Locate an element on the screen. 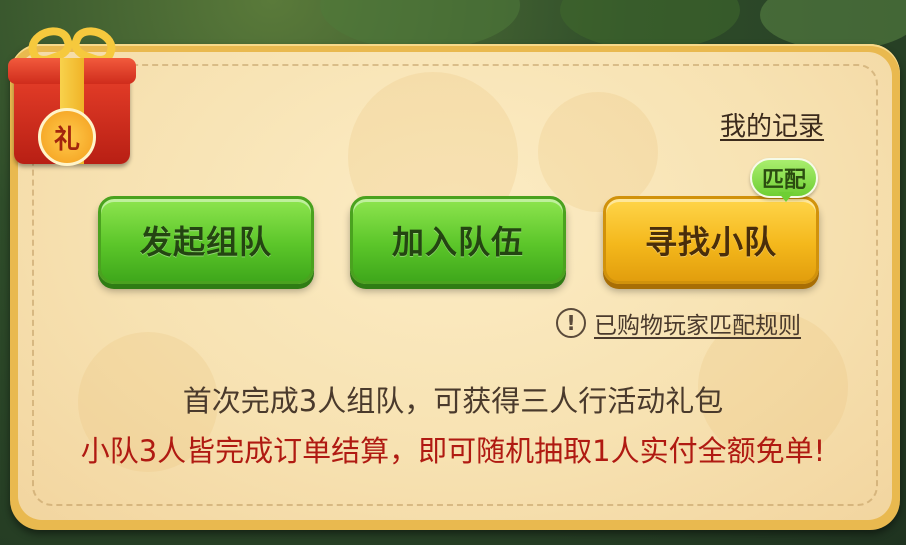  find-team-button: 寻找小队 is located at coordinates (711, 240).